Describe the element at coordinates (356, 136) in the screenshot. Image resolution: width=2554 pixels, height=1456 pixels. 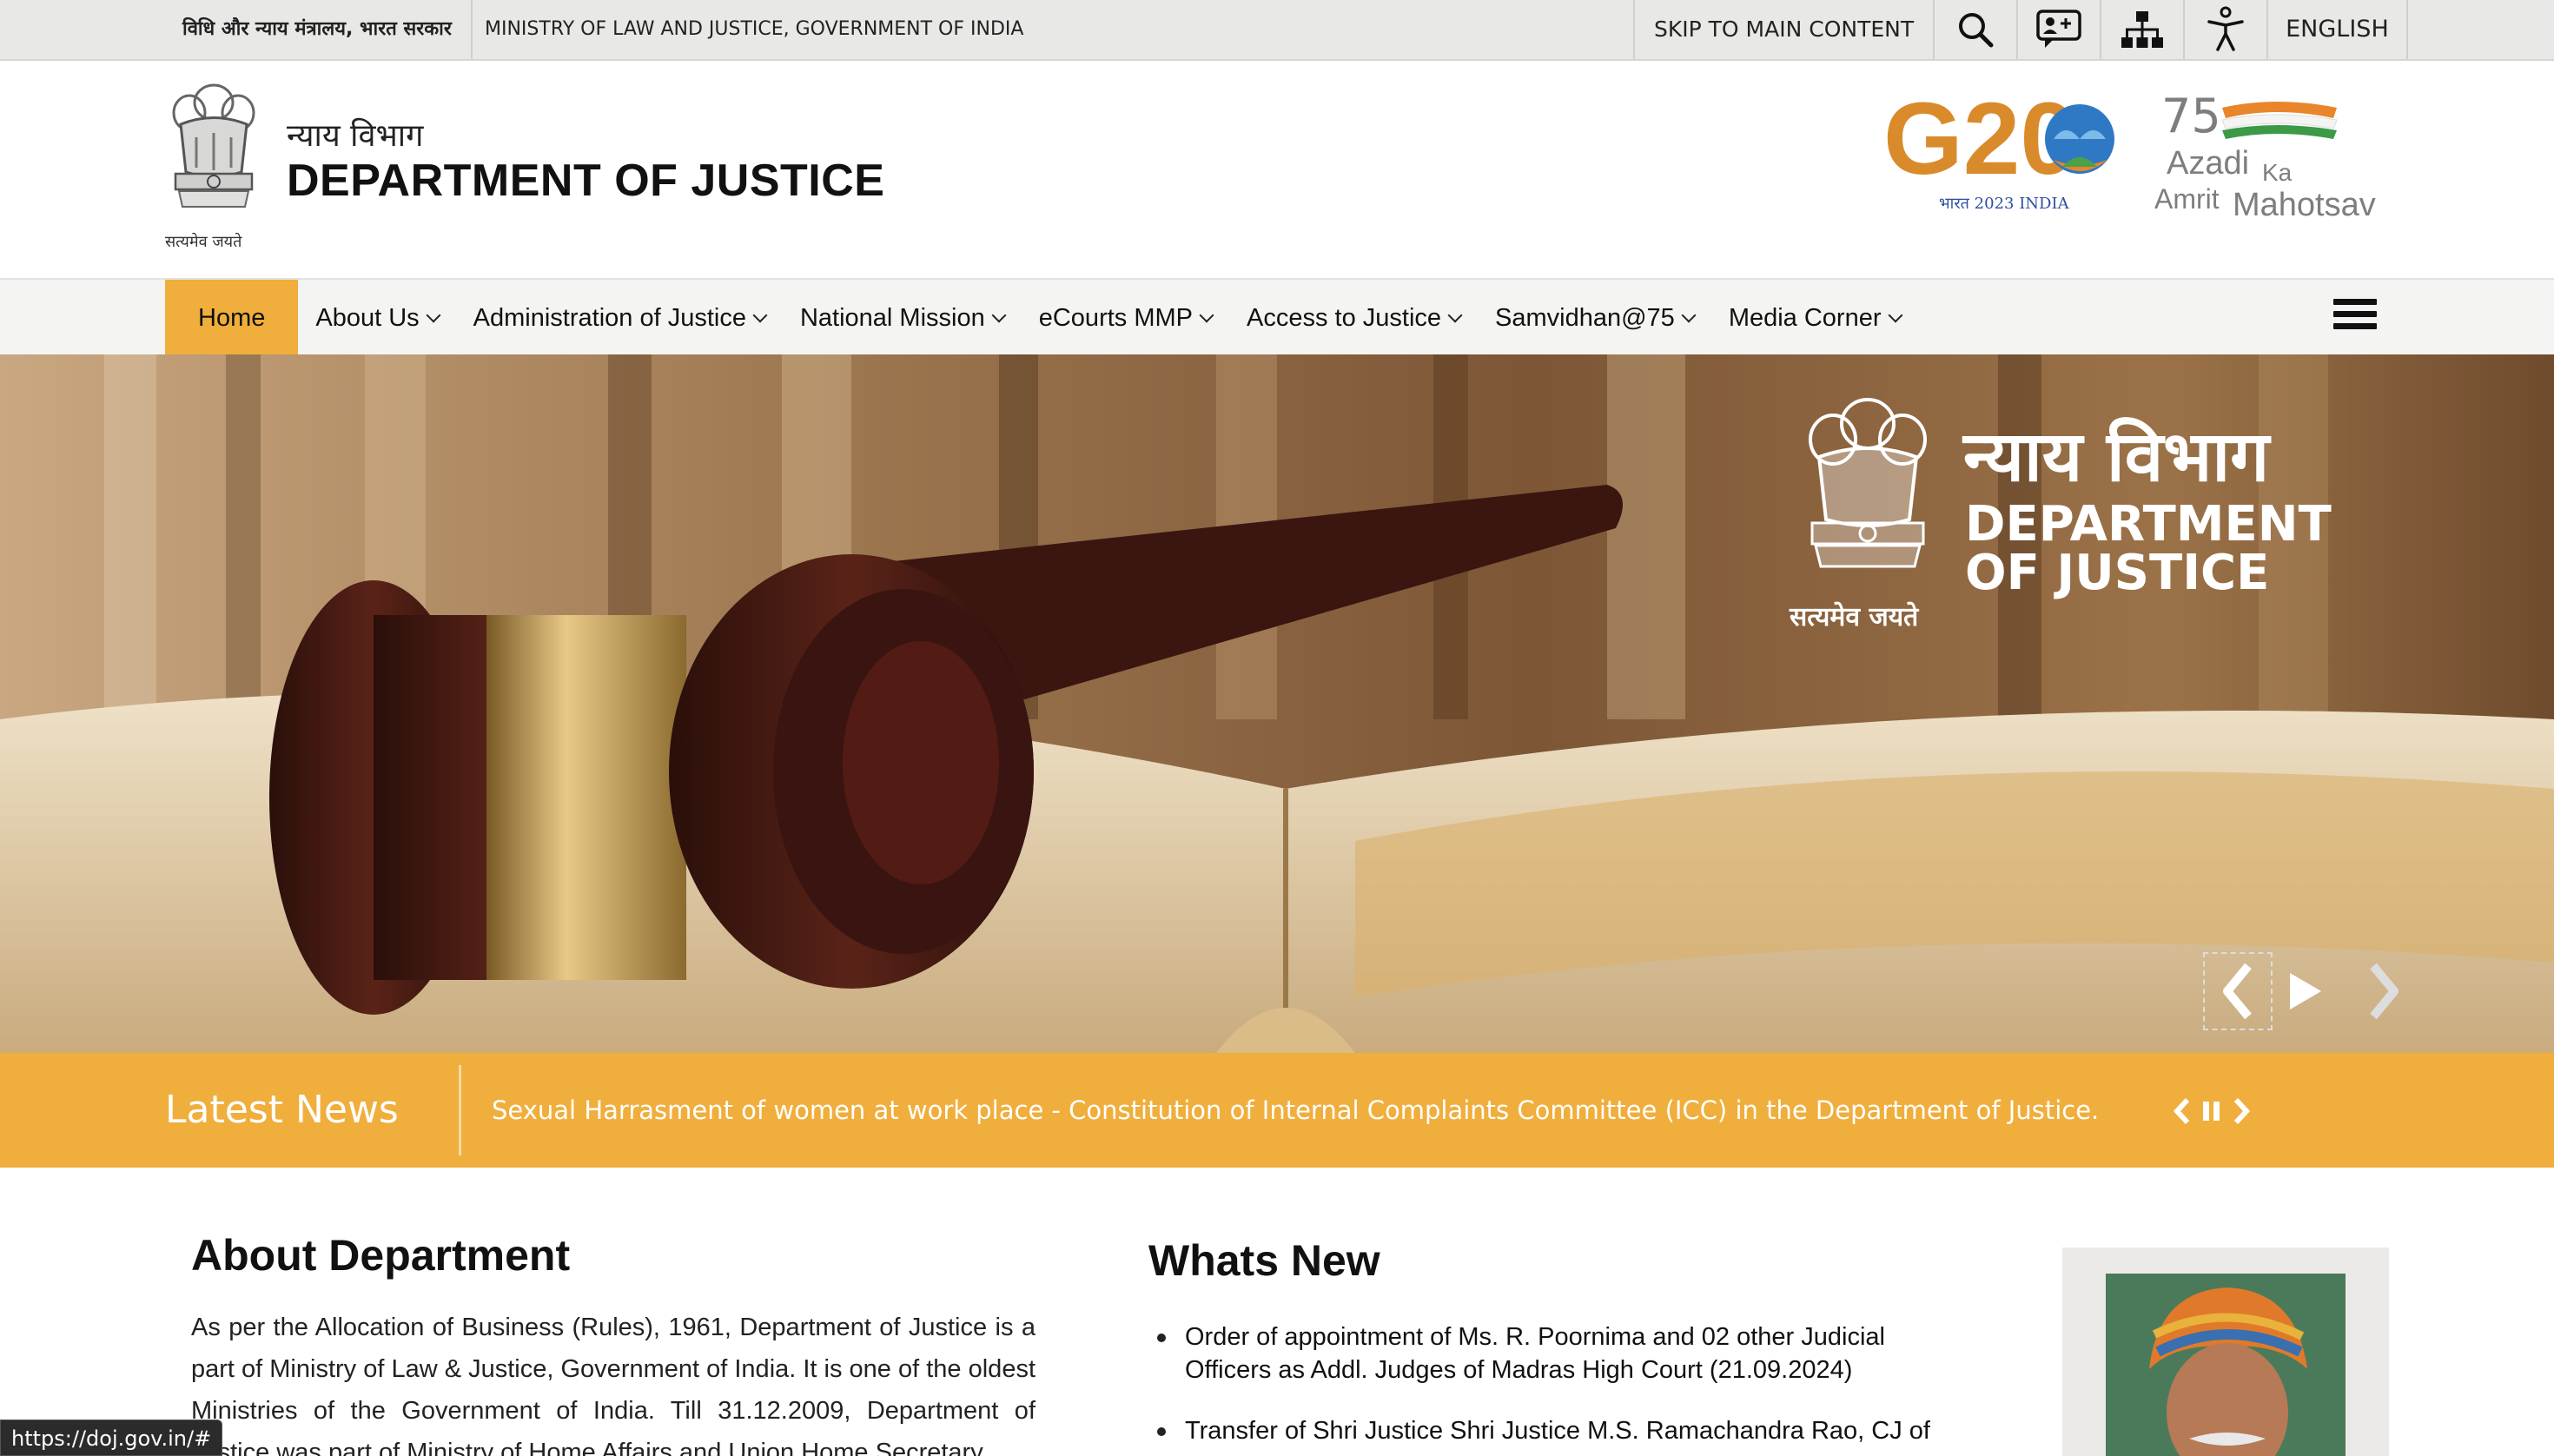
I see `department-name-hindi: न्याय विभाग` at that location.